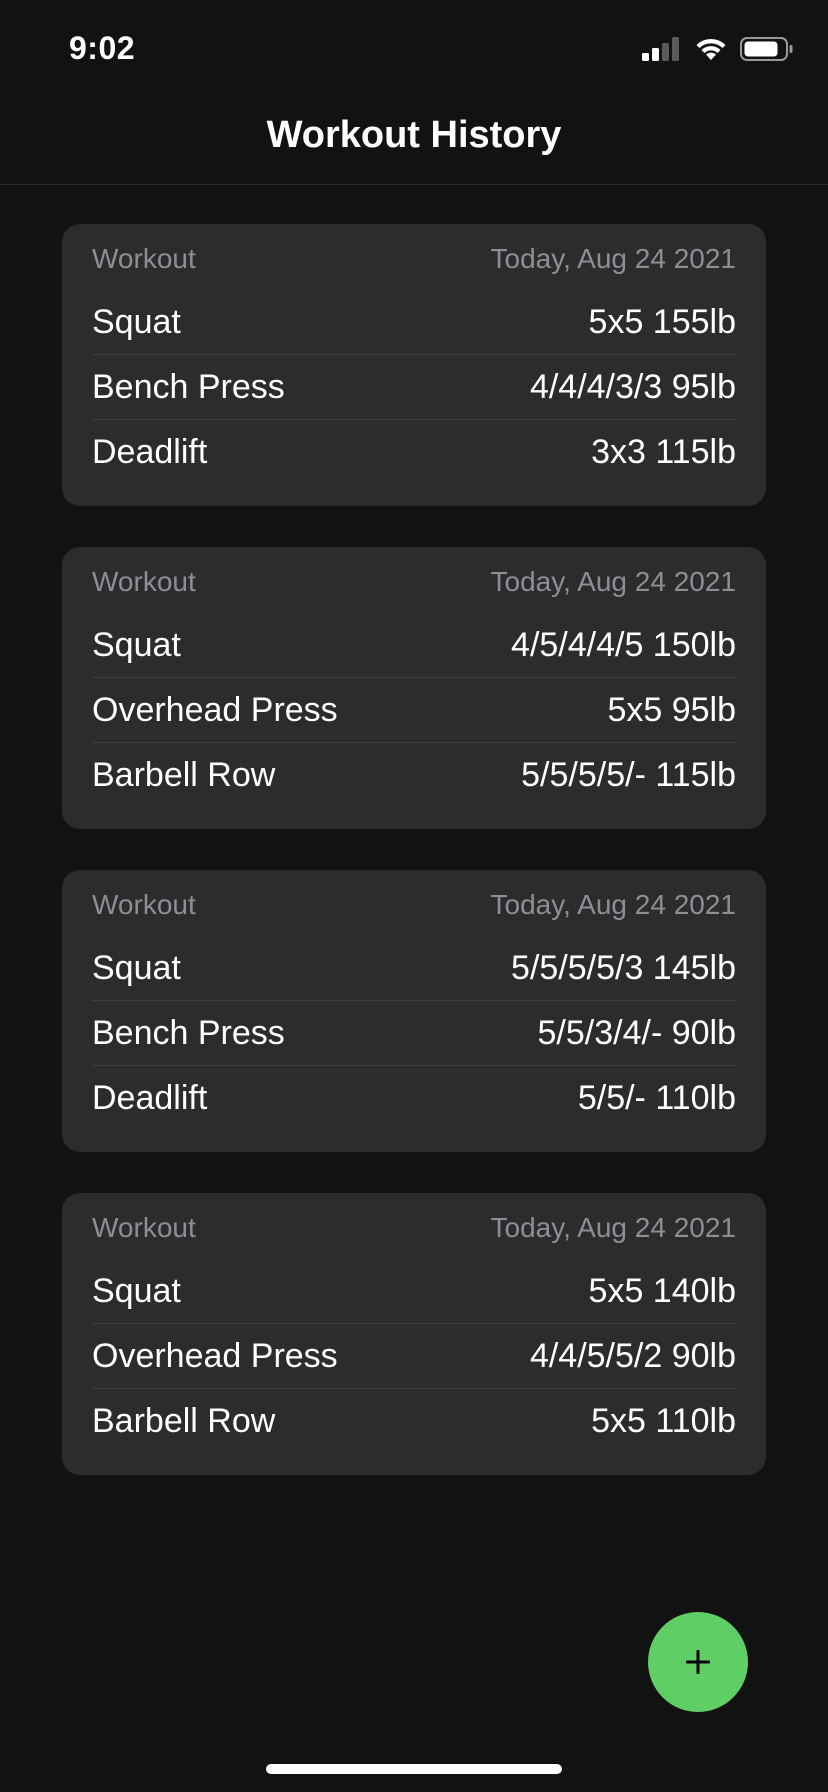 This screenshot has height=1792, width=828. Describe the element at coordinates (414, 322) in the screenshot. I see `exercise-row: Squat 5x5 155lb` at that location.